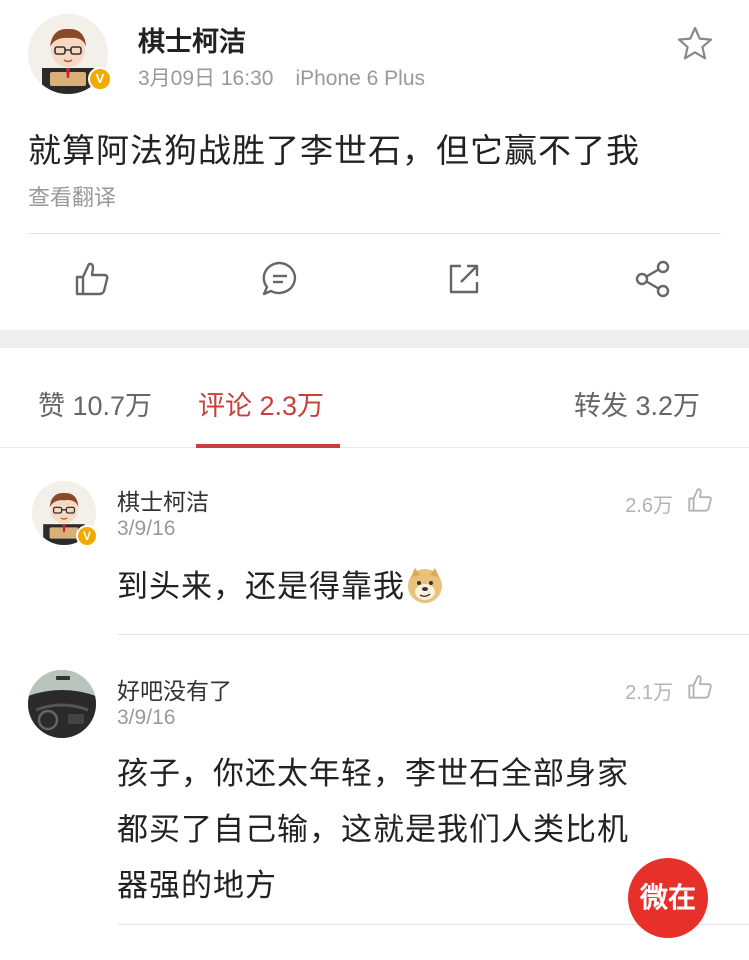 The height and width of the screenshot is (960, 749). I want to click on comment-text-content: 到头来，还是得靠我, so click(261, 587).